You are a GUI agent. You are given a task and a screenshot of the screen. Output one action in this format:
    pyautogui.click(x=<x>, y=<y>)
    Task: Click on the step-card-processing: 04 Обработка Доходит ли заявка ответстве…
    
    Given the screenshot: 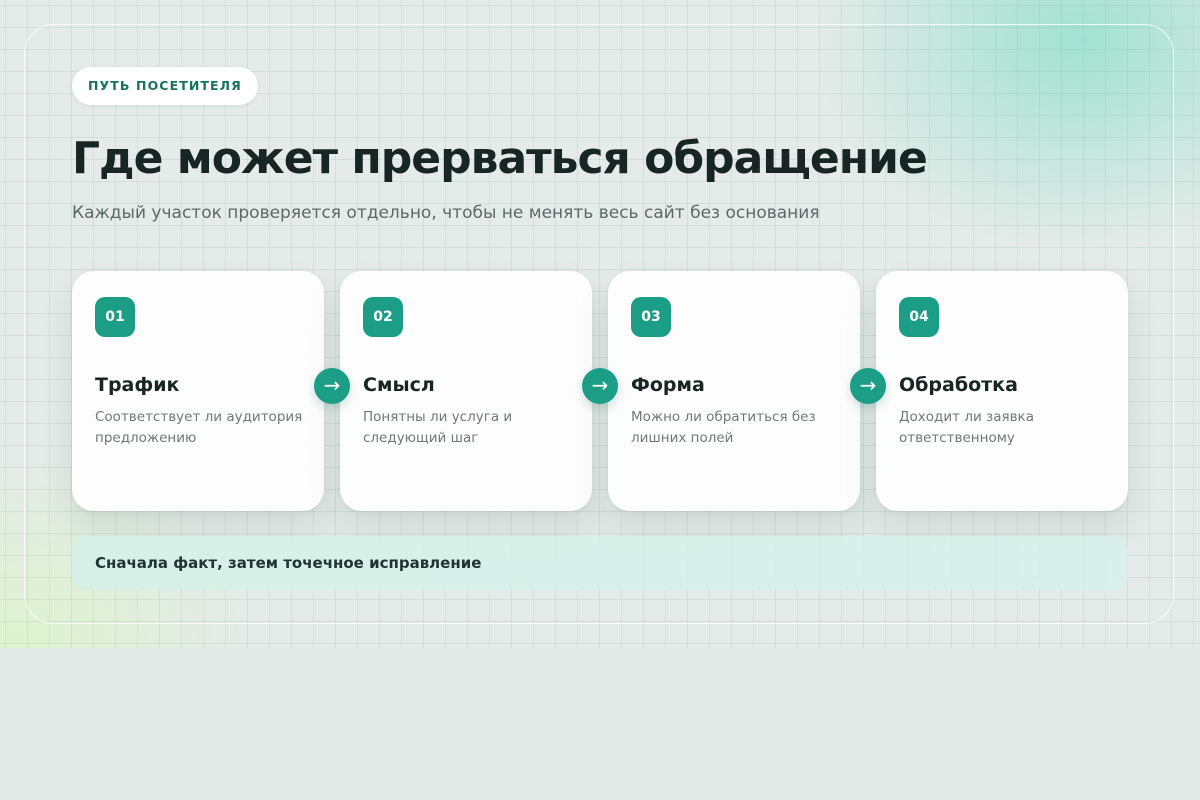 What is the action you would take?
    pyautogui.click(x=1002, y=391)
    